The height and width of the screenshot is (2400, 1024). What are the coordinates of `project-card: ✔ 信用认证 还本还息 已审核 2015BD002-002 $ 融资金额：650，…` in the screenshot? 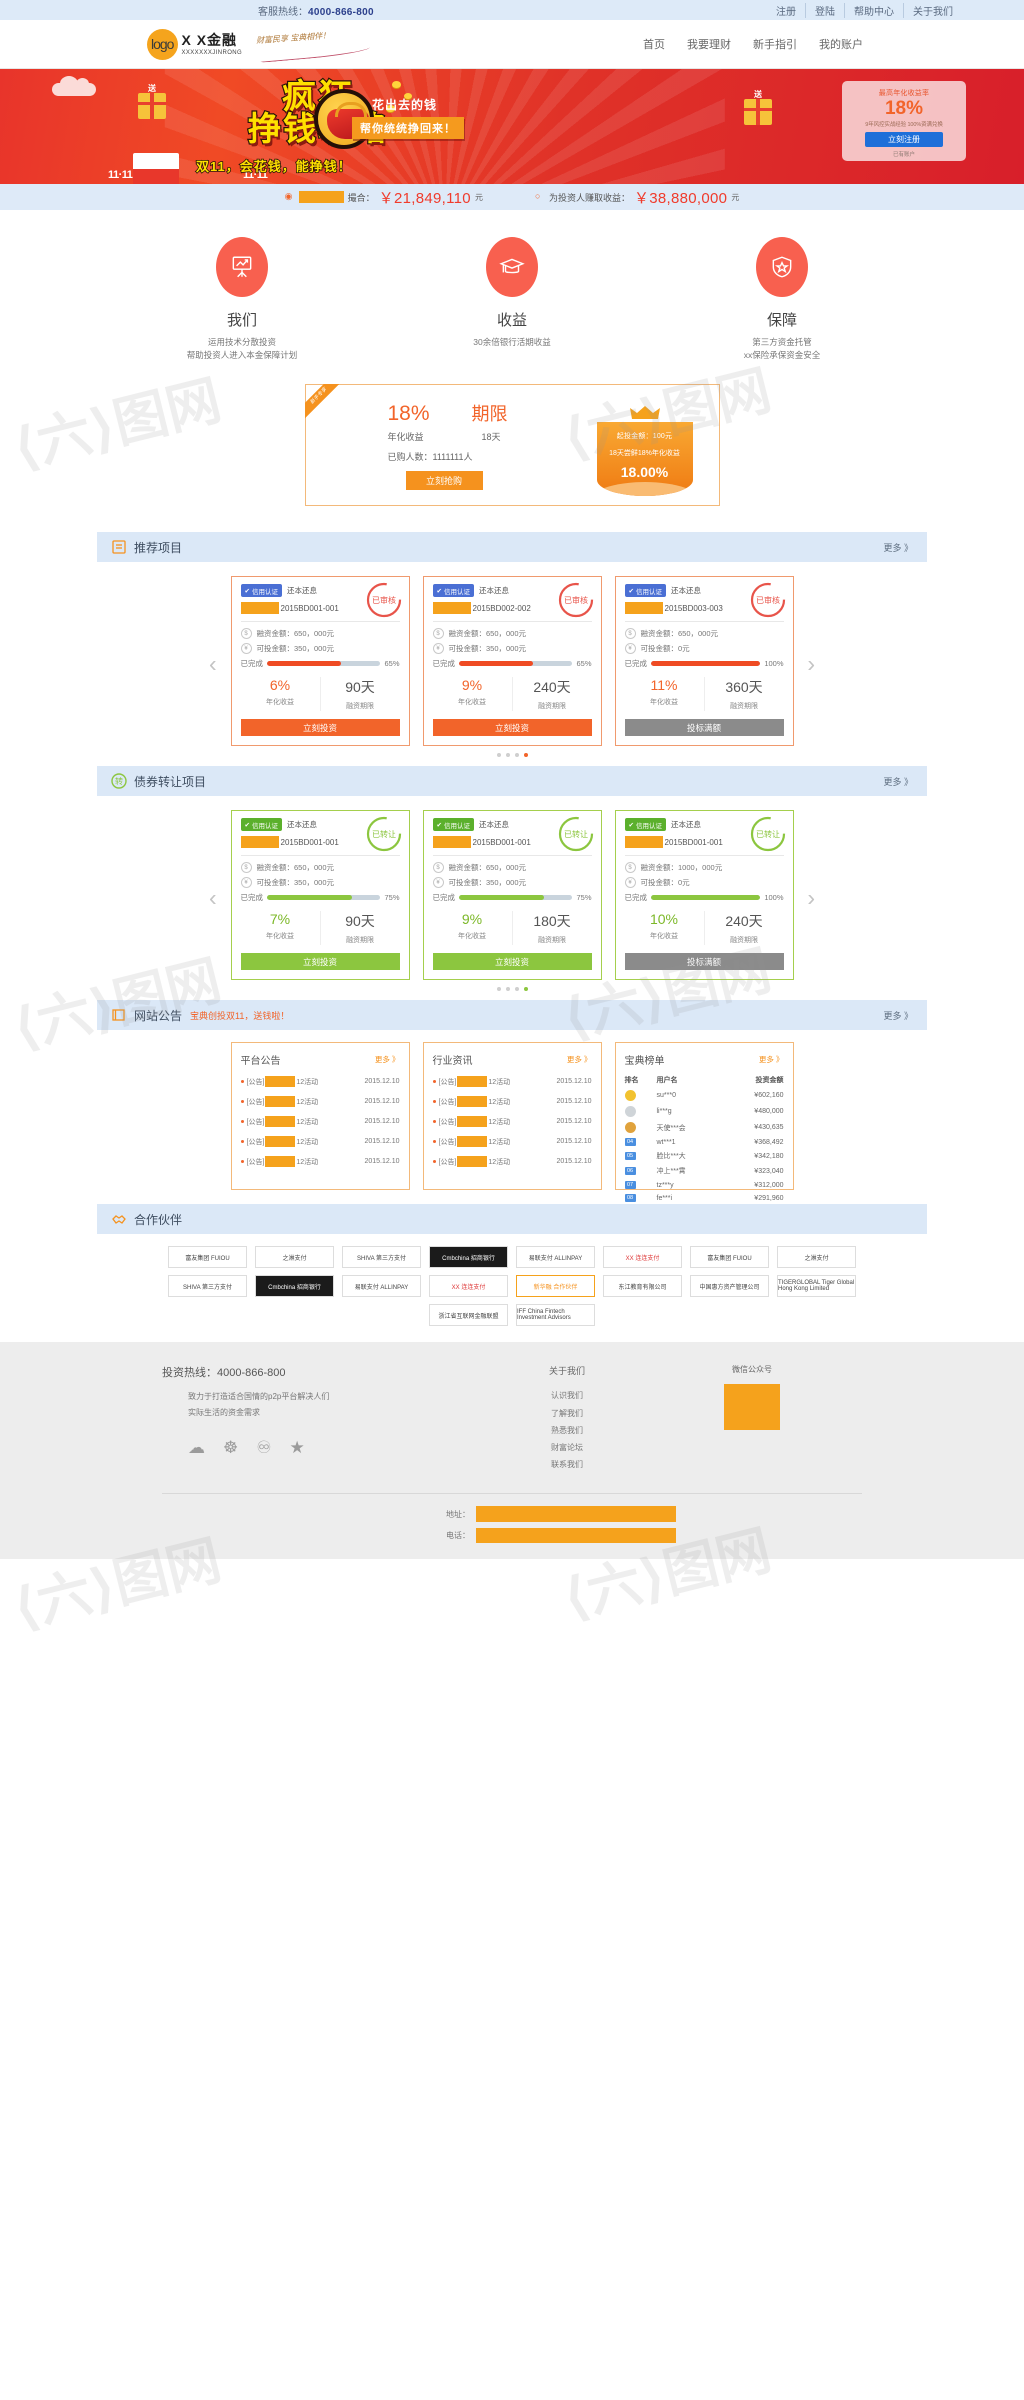 It's located at (512, 661).